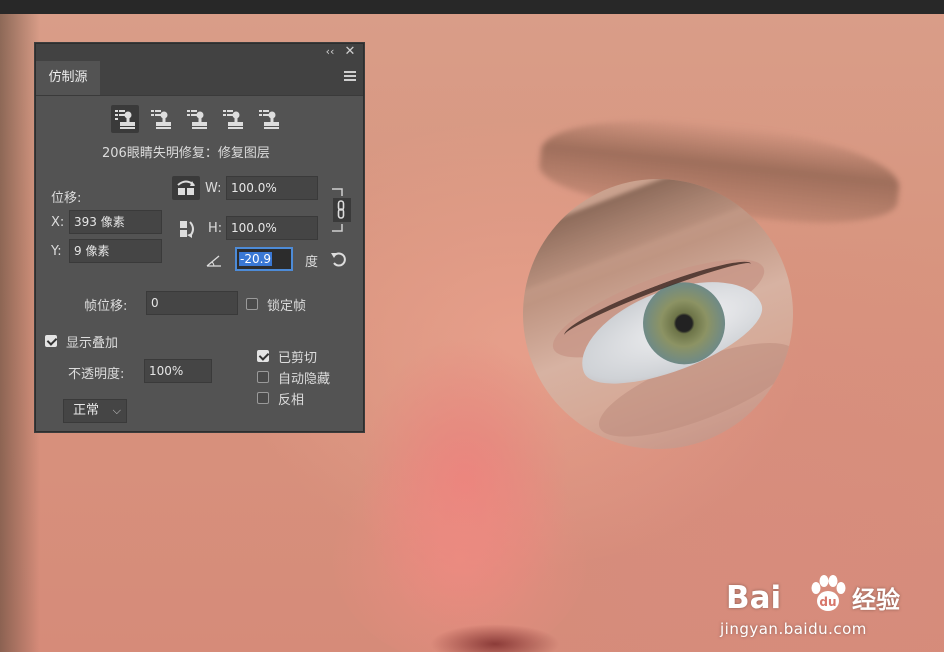  Describe the element at coordinates (213, 188) in the screenshot. I see `w-label: W:` at that location.